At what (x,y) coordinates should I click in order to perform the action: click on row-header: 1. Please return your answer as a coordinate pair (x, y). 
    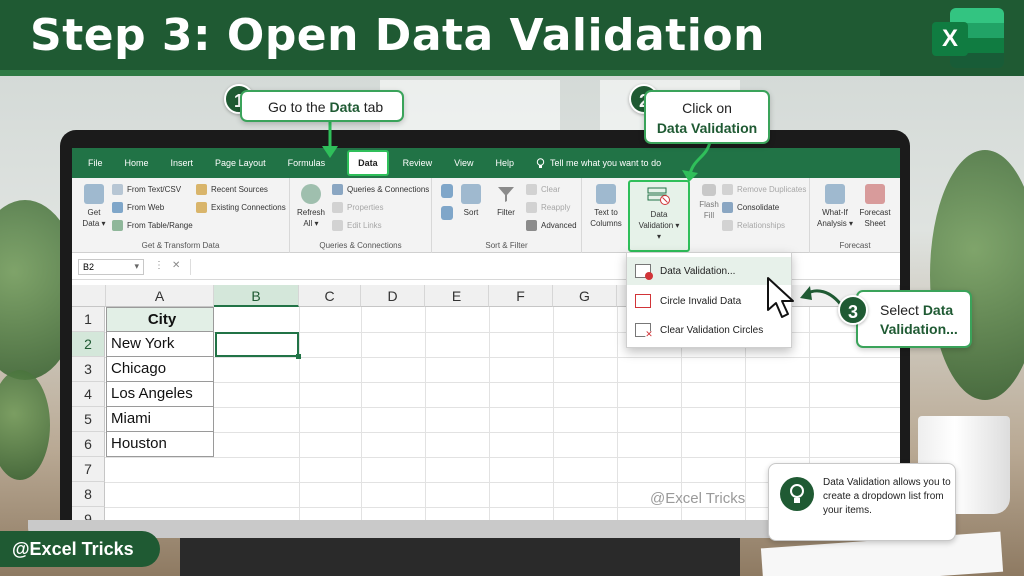
    Looking at the image, I should click on (88, 319).